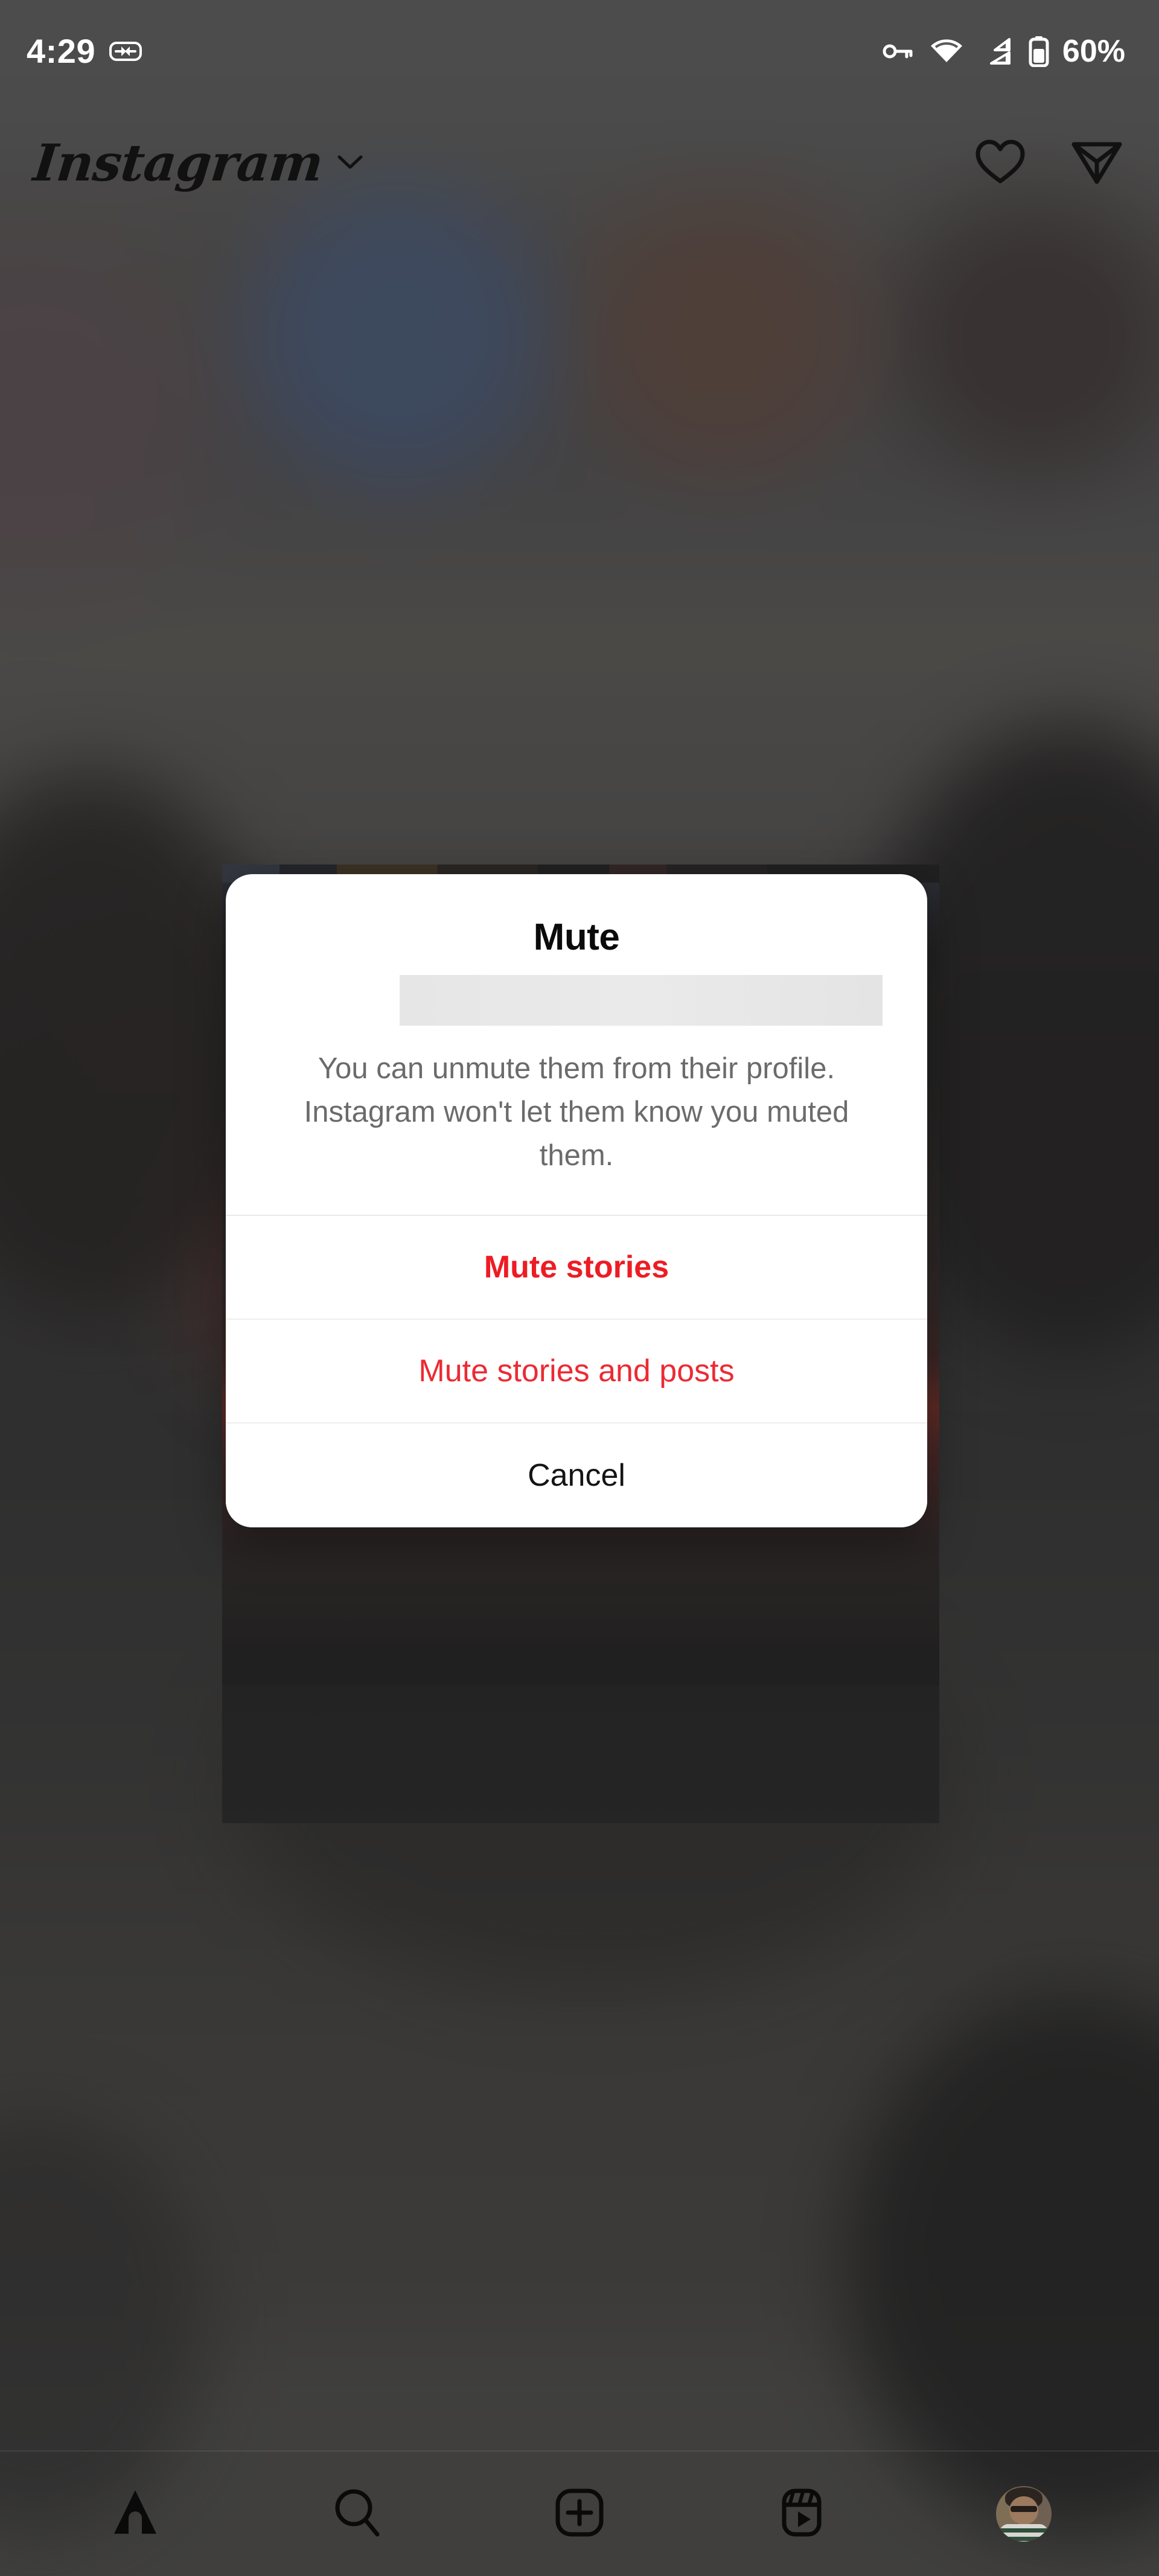 The height and width of the screenshot is (2576, 1159). I want to click on heart-icon, so click(1000, 163).